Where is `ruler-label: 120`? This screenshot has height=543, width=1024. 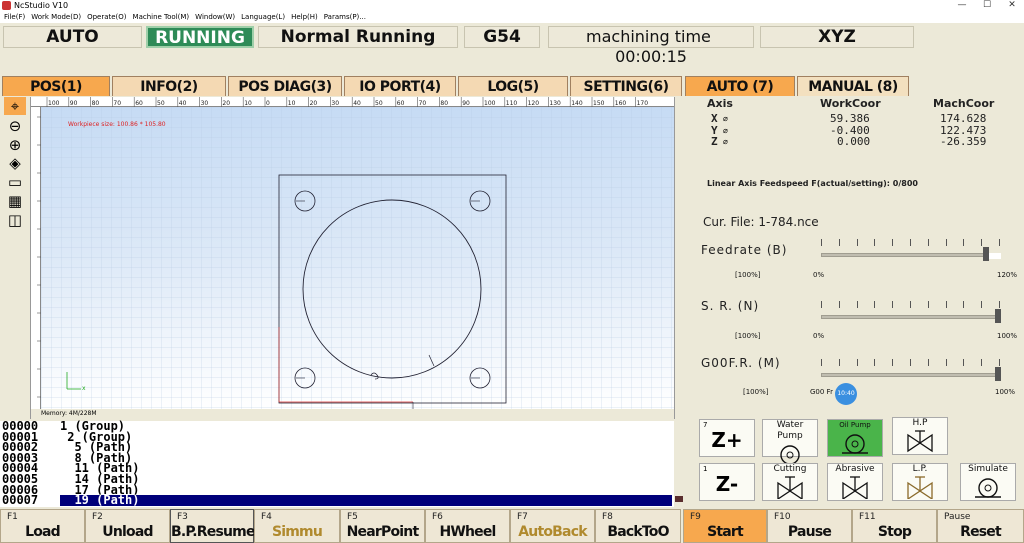
ruler-label: 120 is located at coordinates (534, 103).